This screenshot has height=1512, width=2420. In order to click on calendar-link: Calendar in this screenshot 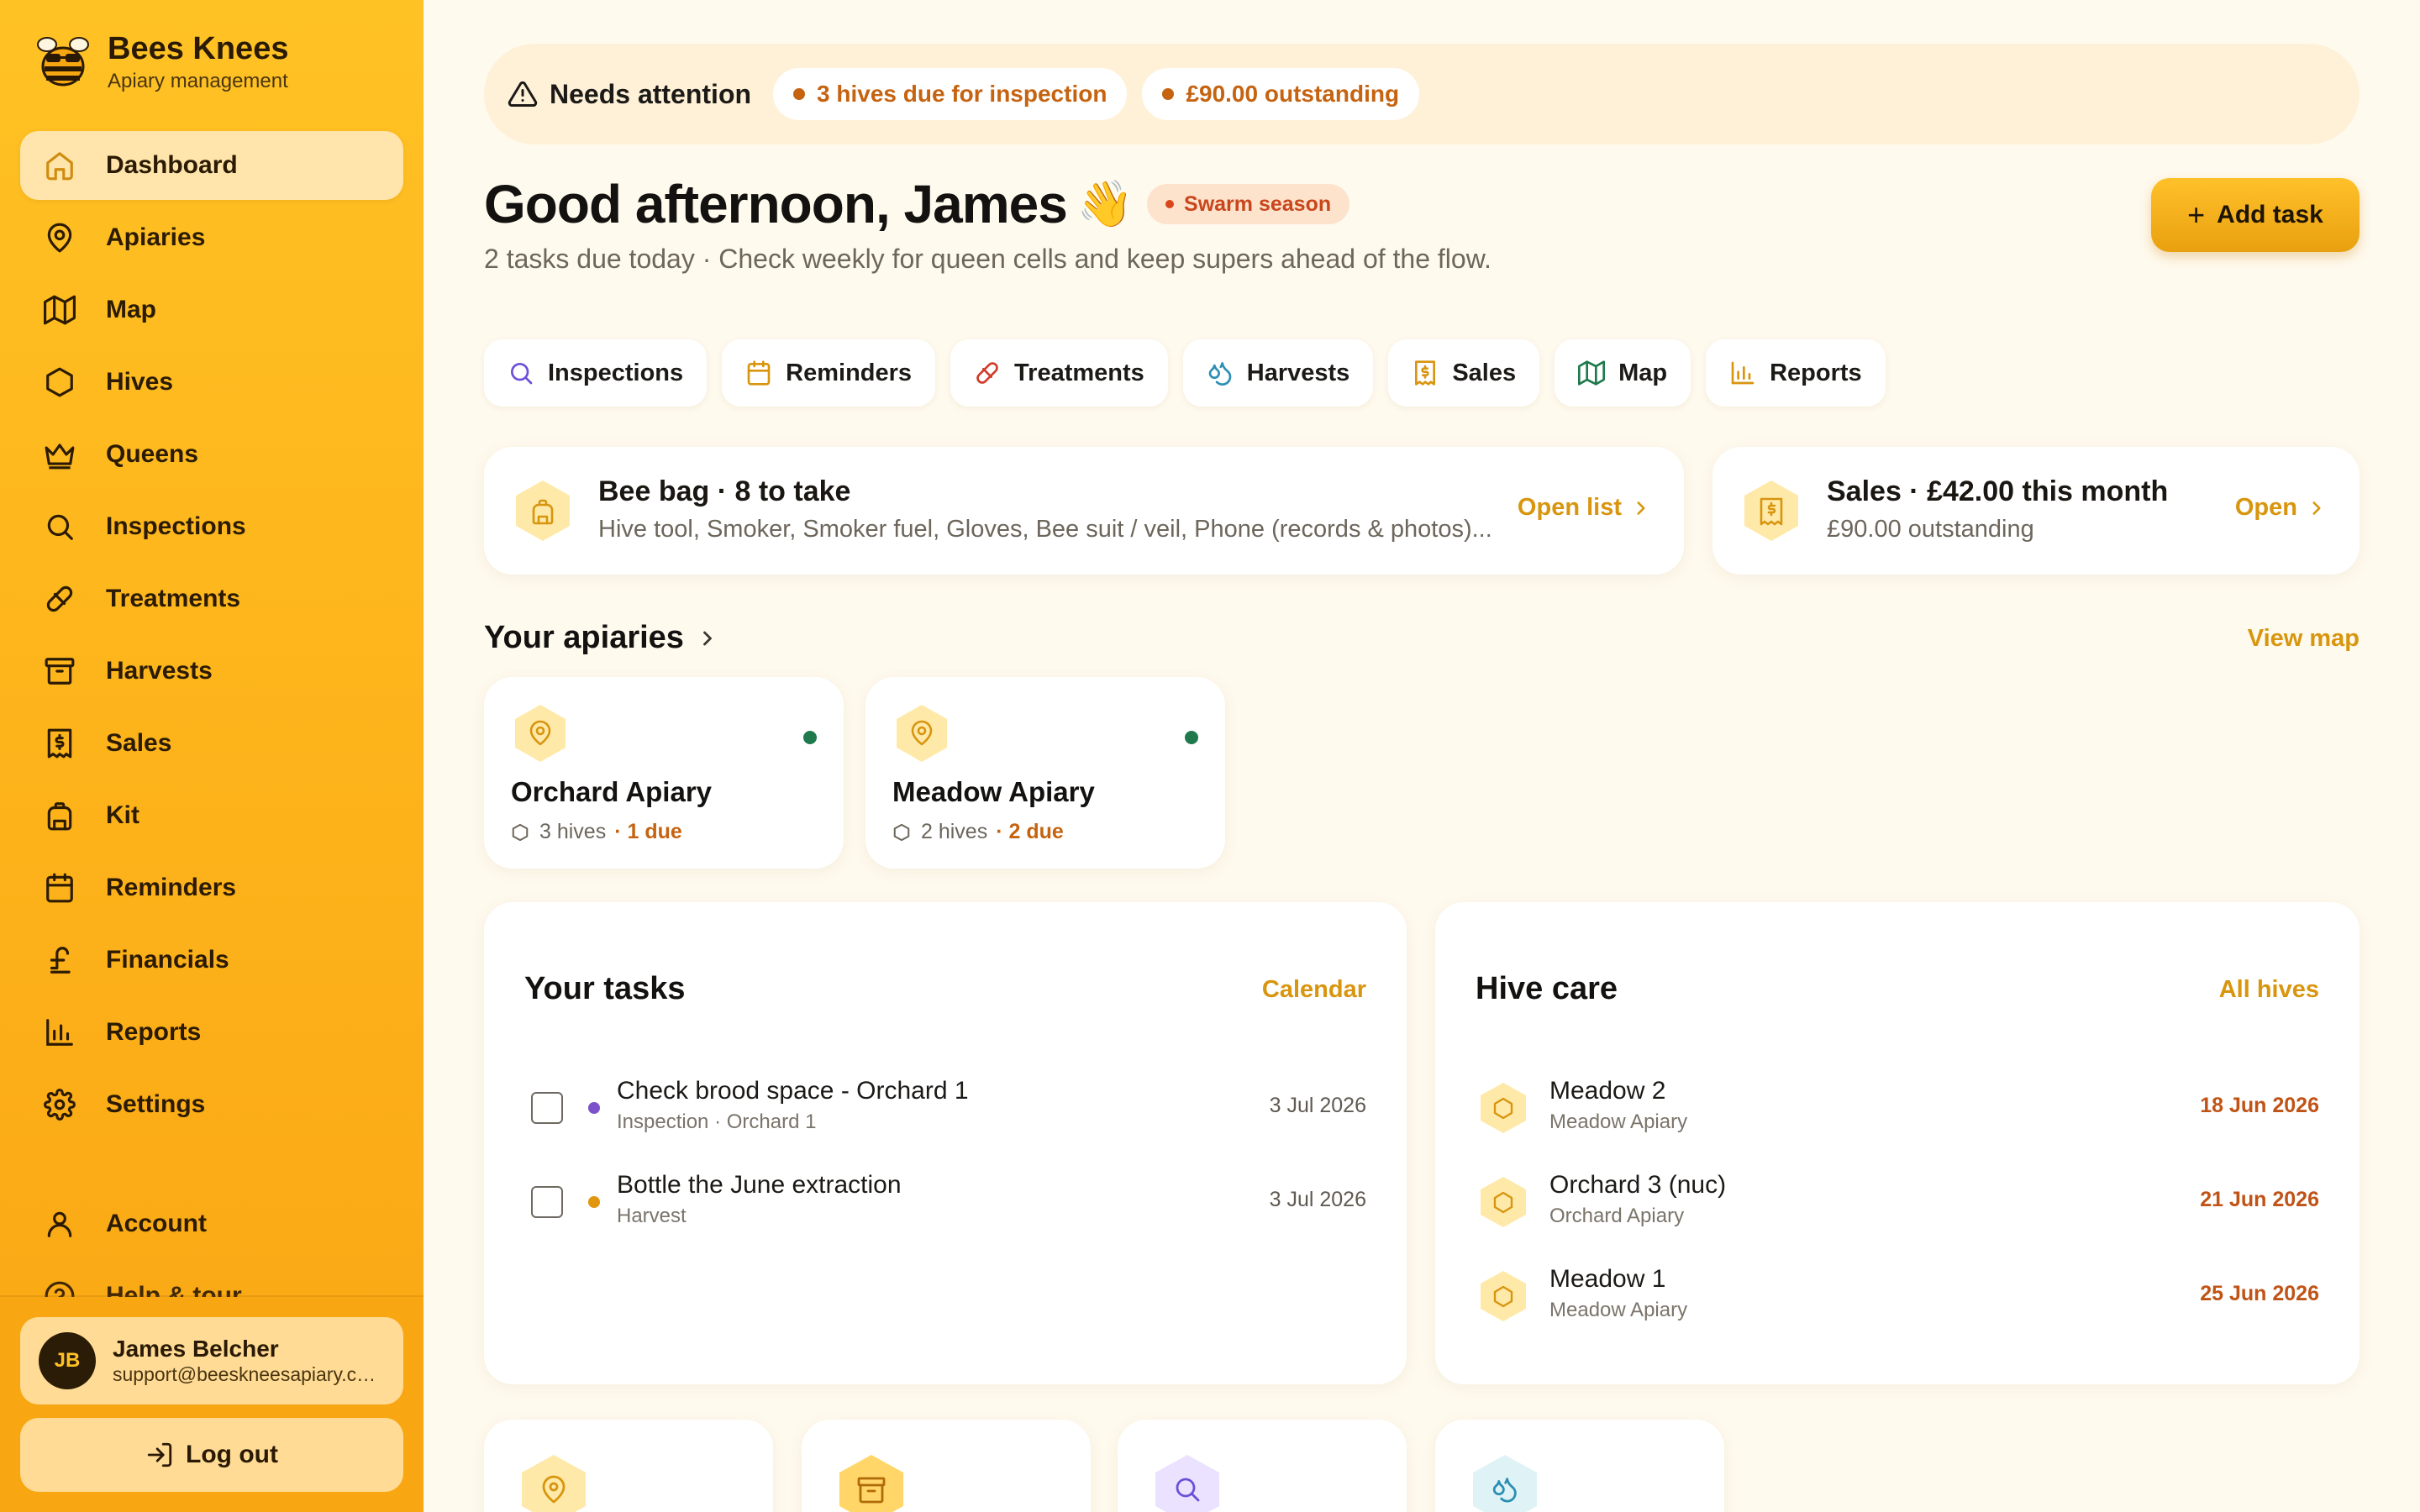, I will do `click(1314, 990)`.